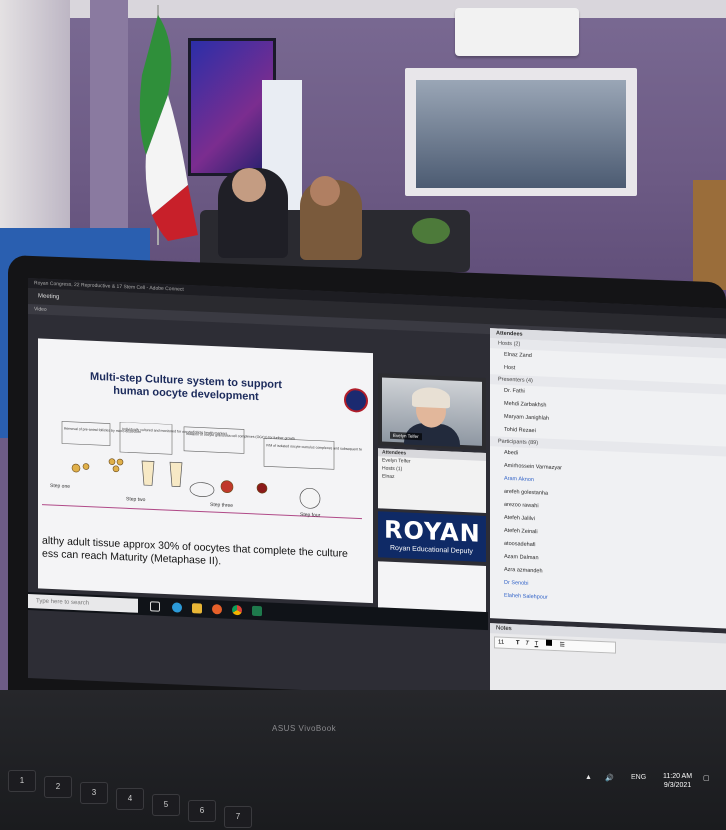 The width and height of the screenshot is (726, 830). What do you see at coordinates (83, 603) in the screenshot?
I see `taskbar-search: Type here to search` at bounding box center [83, 603].